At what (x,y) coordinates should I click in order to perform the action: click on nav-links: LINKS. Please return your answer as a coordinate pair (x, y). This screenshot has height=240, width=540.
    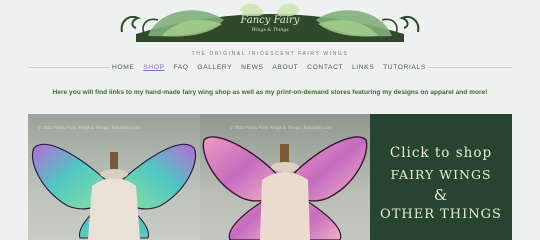
    Looking at the image, I should click on (363, 67).